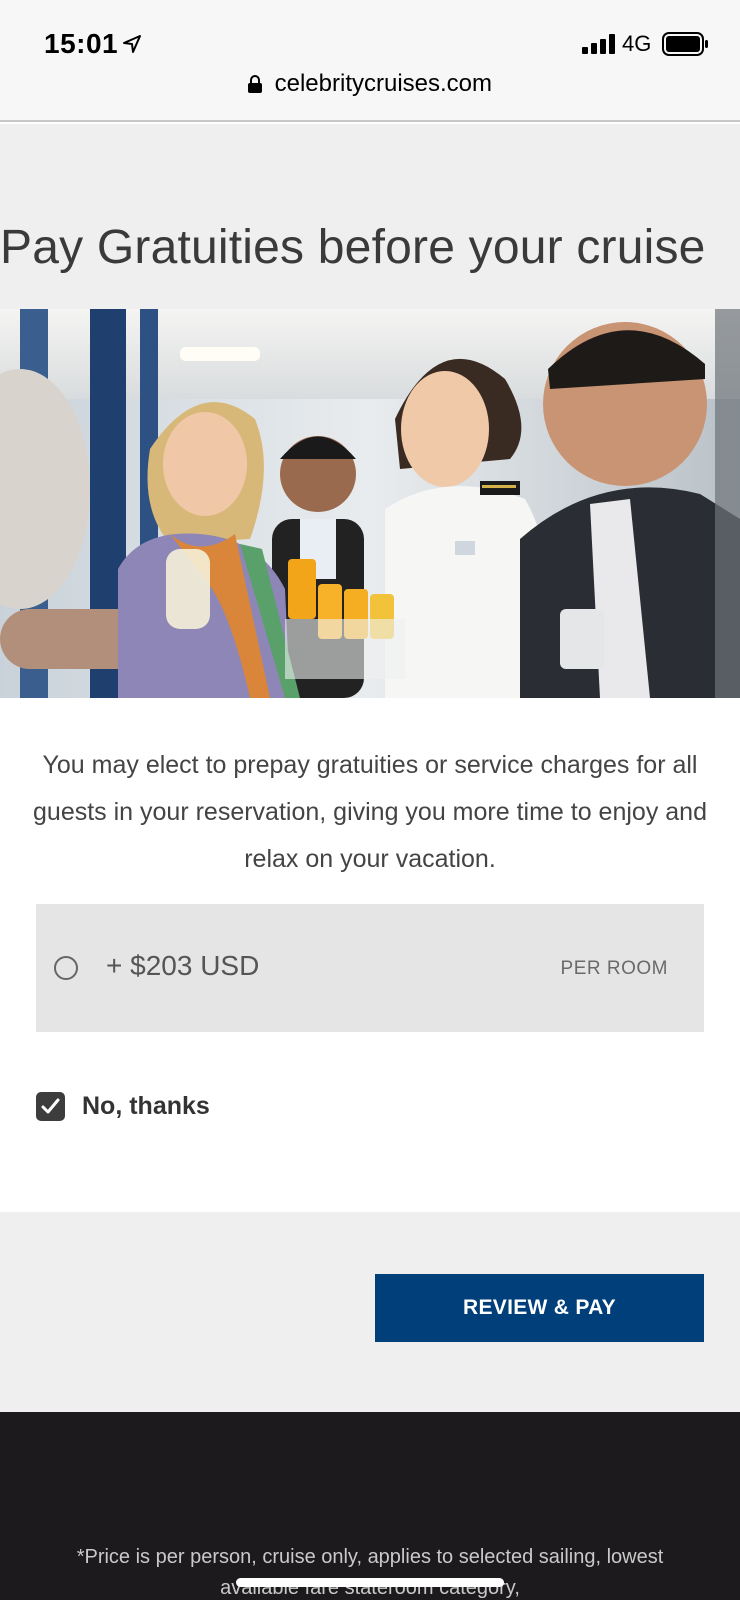 This screenshot has width=740, height=1600. Describe the element at coordinates (146, 1106) in the screenshot. I see `no-thanks-label: No, thanks` at that location.